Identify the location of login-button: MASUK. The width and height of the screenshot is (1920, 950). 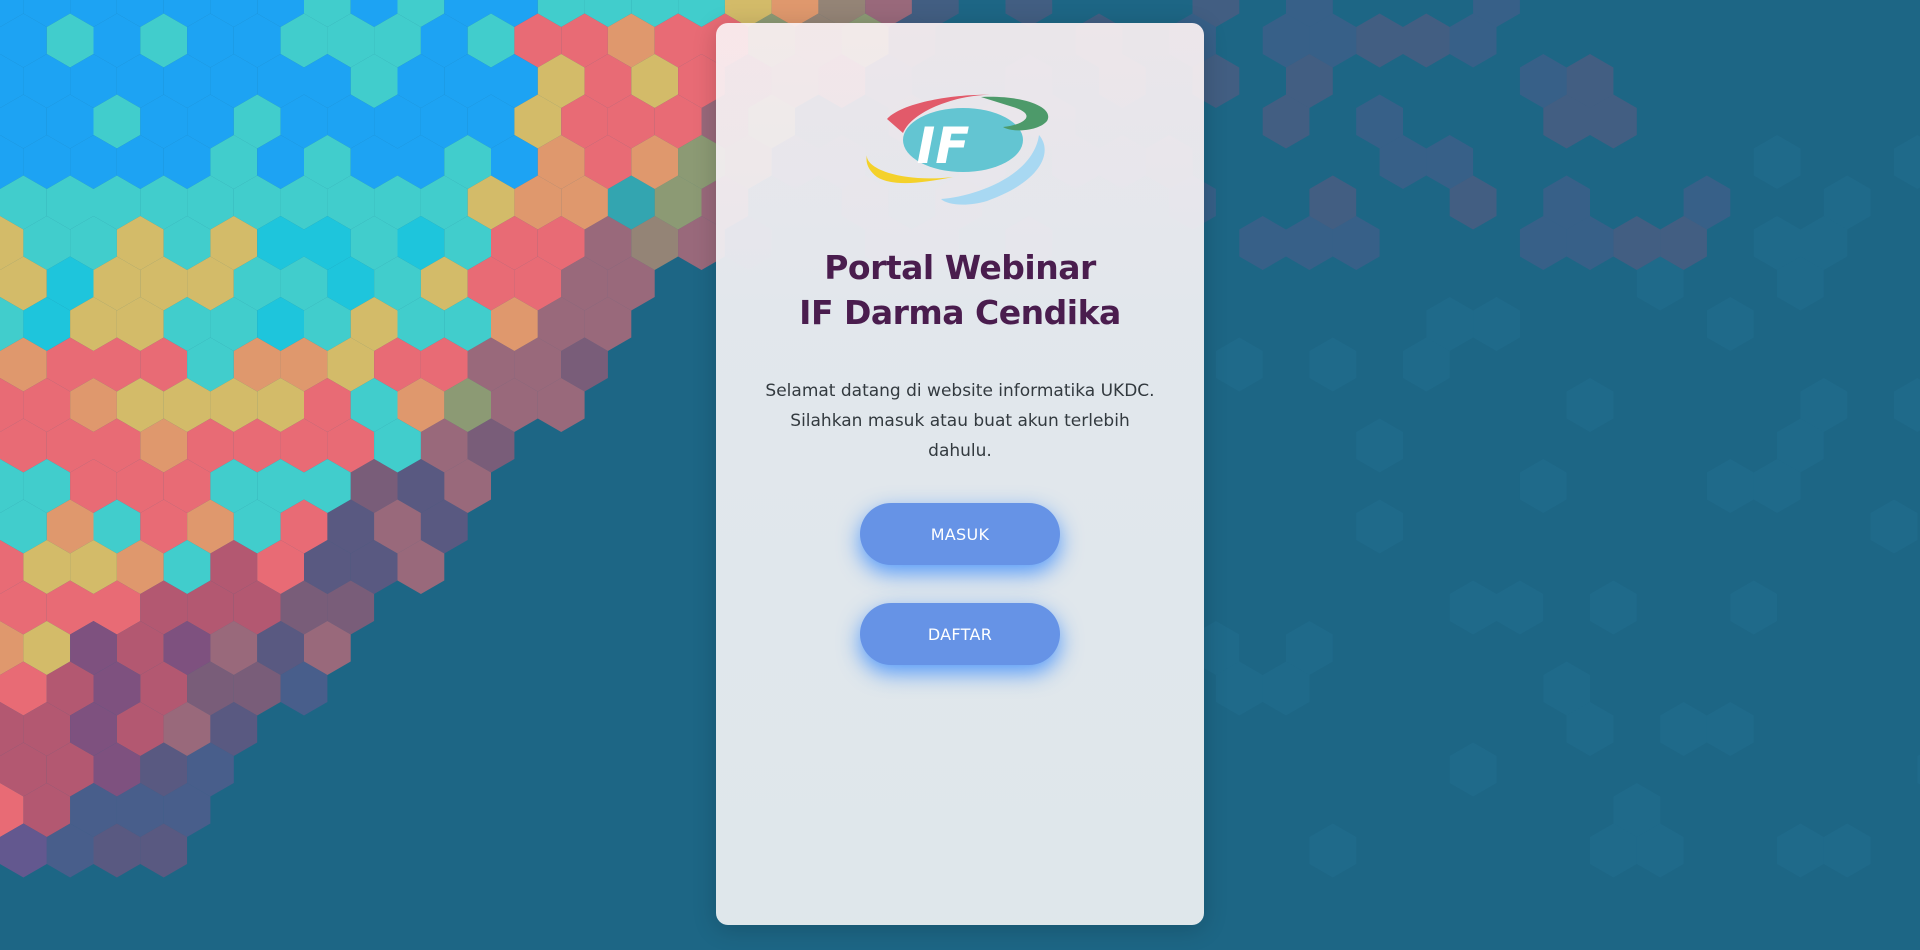
(960, 534).